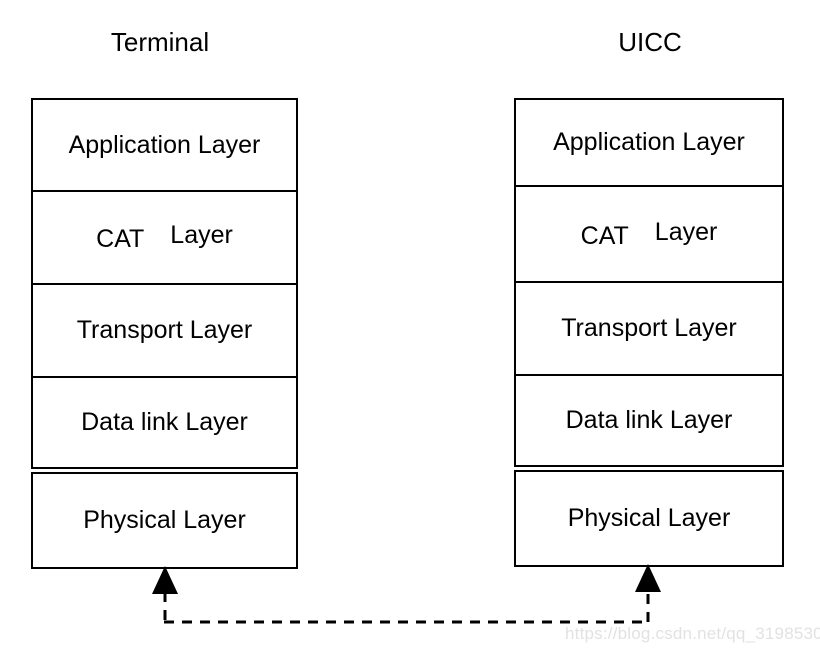  I want to click on layer-label-uicc-cat: CAT Layer, so click(649, 233).